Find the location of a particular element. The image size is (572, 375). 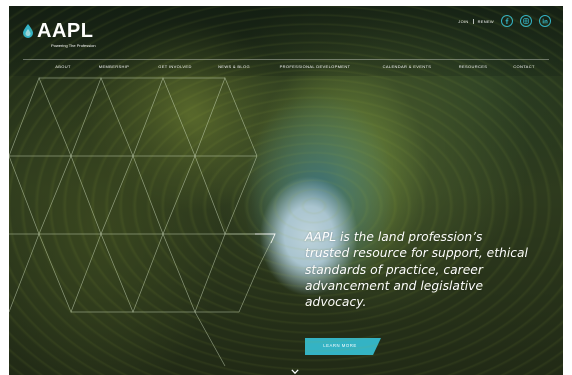

join-link: JOIN is located at coordinates (463, 21).